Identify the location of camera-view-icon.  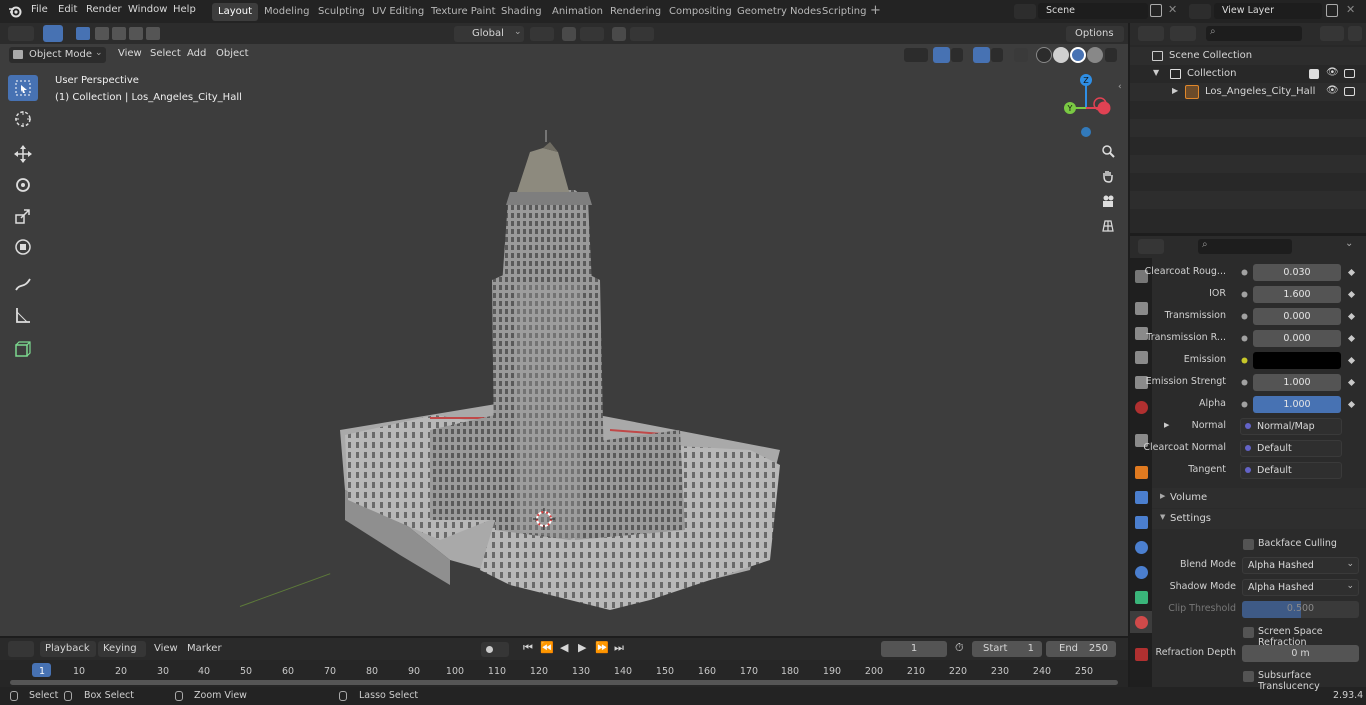
(1108, 201).